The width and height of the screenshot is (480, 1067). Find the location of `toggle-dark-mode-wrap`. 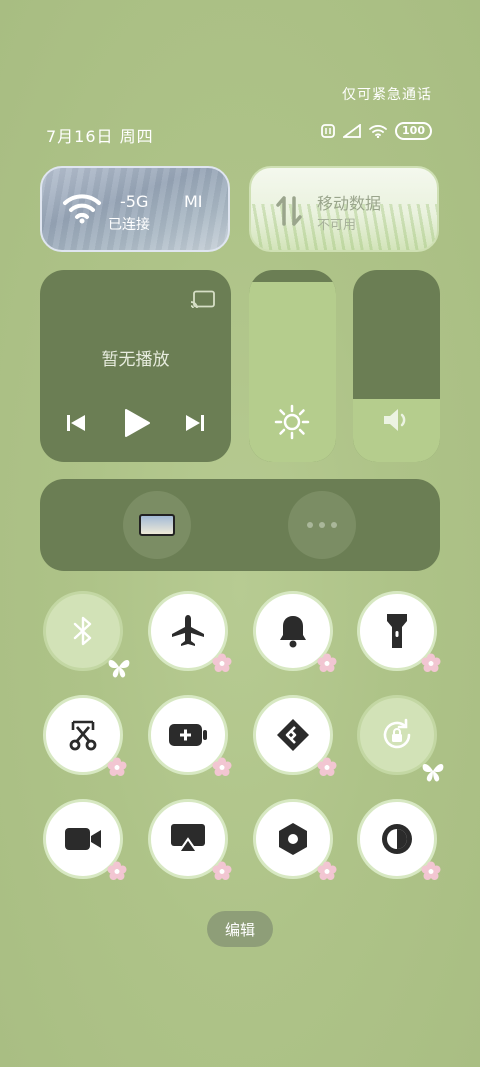

toggle-dark-mode-wrap is located at coordinates (399, 839).